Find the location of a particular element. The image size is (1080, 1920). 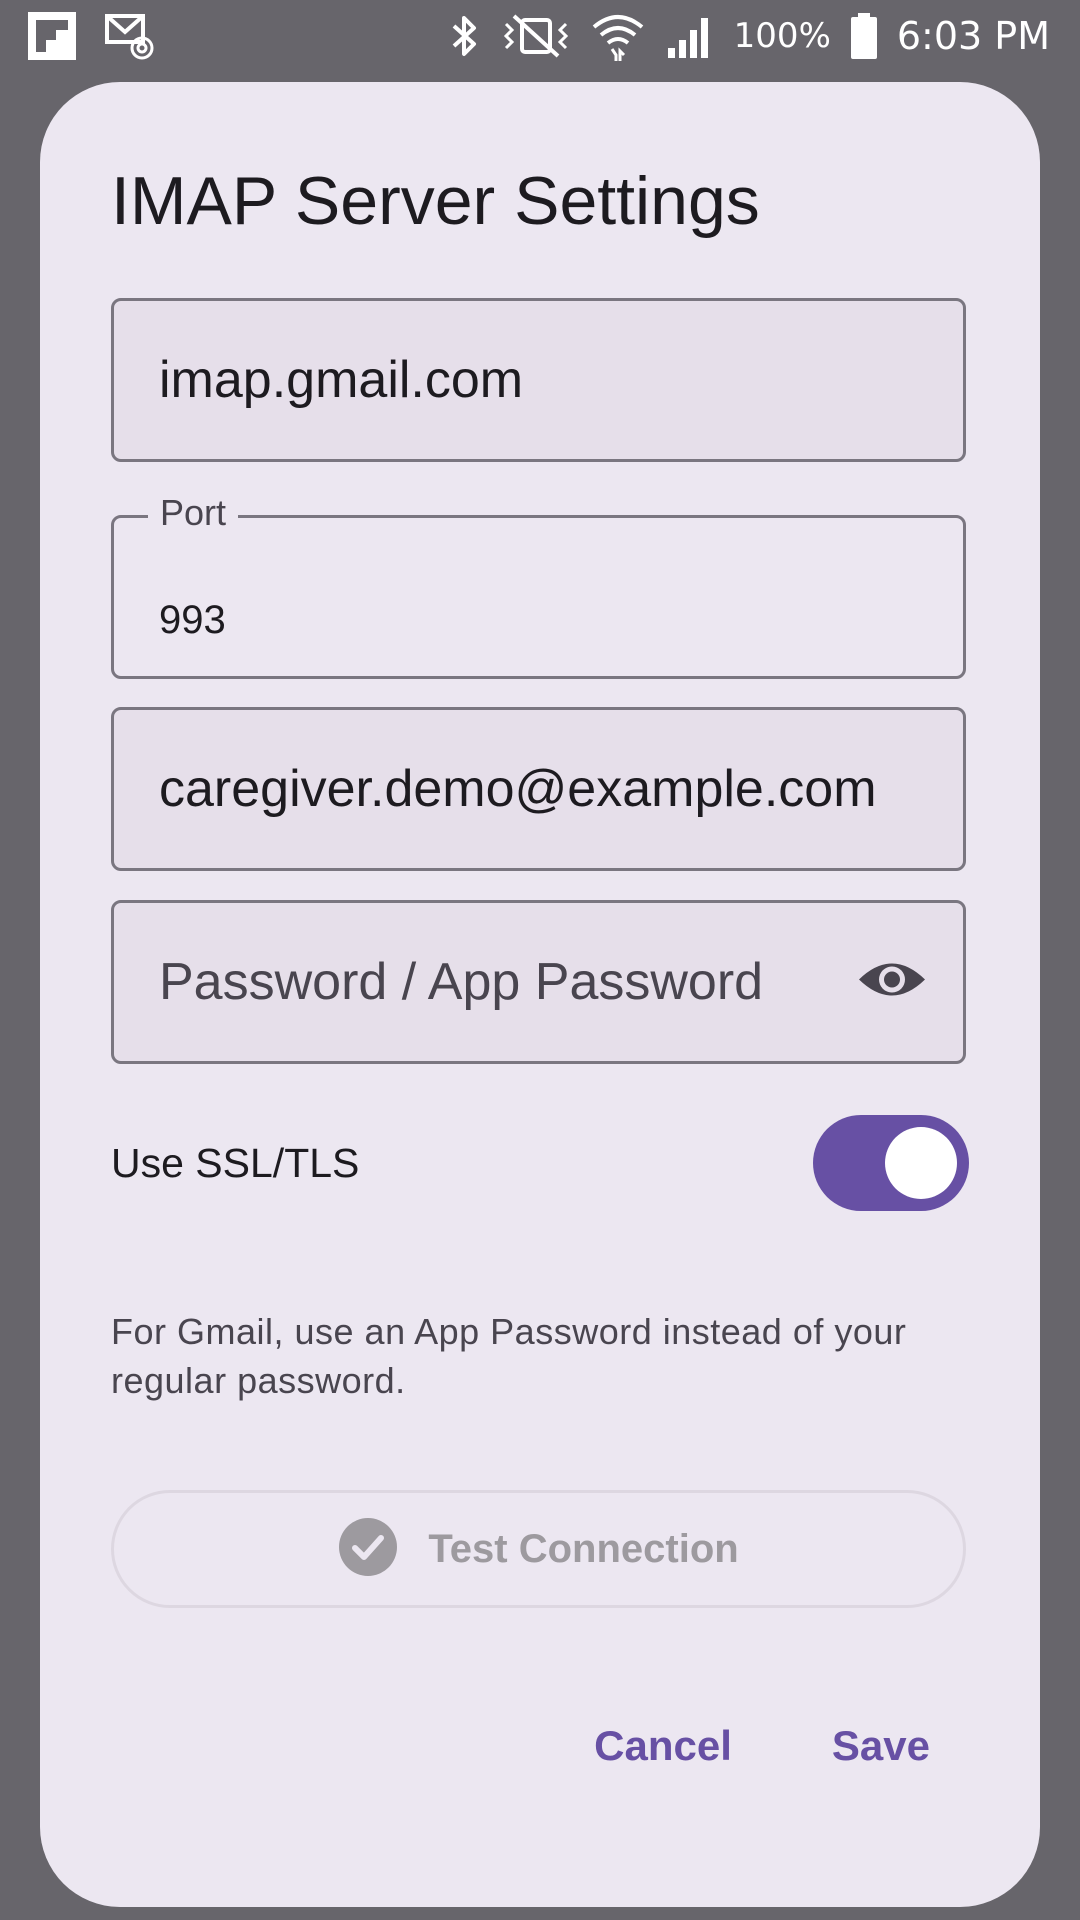

email-at-icon is located at coordinates (130, 36).